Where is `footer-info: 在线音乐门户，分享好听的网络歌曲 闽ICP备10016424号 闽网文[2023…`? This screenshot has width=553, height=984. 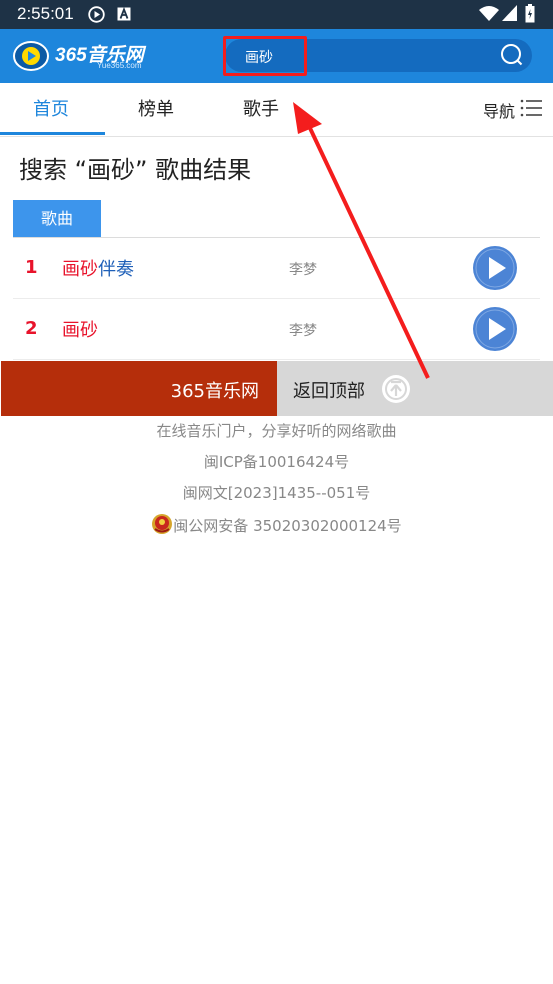 footer-info: 在线音乐门户，分享好听的网络歌曲 闽ICP备10016424号 闽网文[2023… is located at coordinates (276, 482).